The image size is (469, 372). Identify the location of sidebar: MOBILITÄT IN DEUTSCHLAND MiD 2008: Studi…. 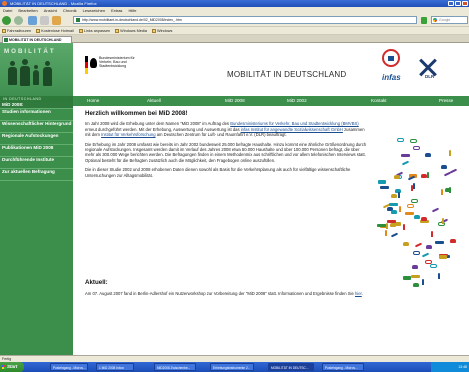
(36, 199).